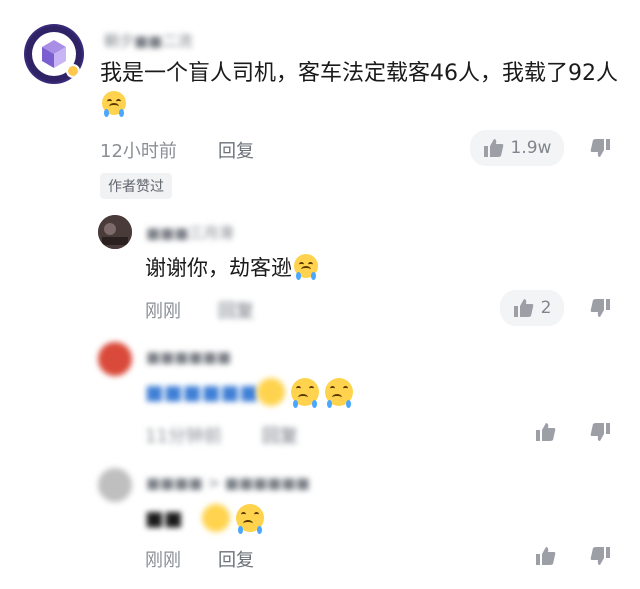 This screenshot has height=589, width=640. Describe the element at coordinates (202, 392) in the screenshot. I see `comment-text: ■■■■■■` at that location.